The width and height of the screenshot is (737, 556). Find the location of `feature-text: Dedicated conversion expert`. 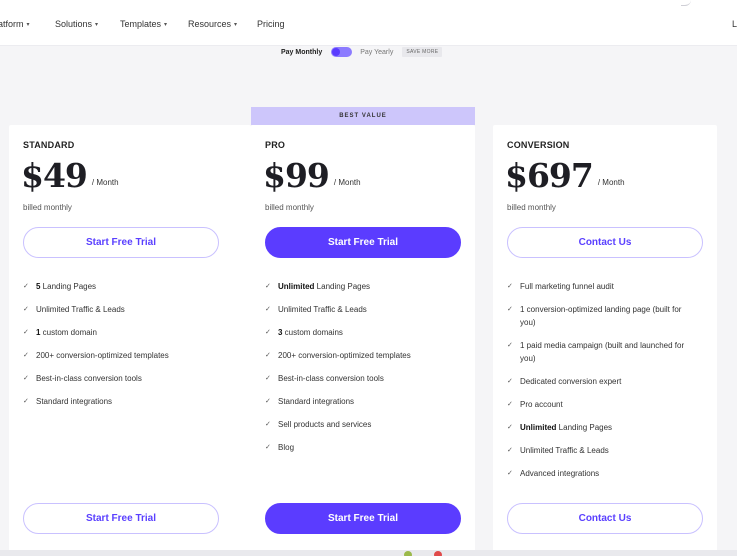

feature-text: Dedicated conversion expert is located at coordinates (571, 381).